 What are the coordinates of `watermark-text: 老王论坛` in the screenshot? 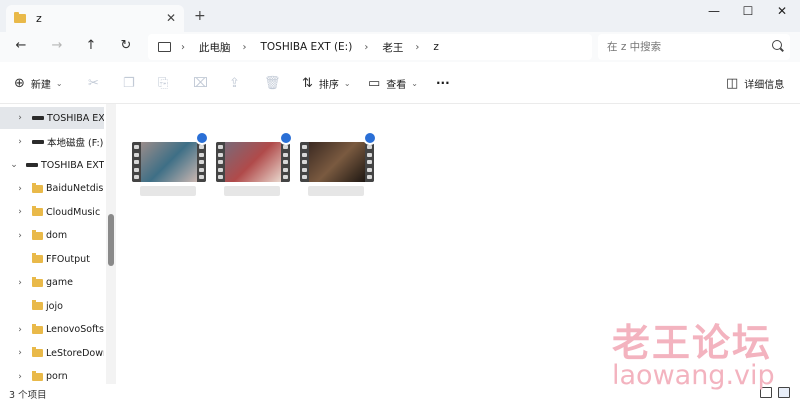 It's located at (692, 343).